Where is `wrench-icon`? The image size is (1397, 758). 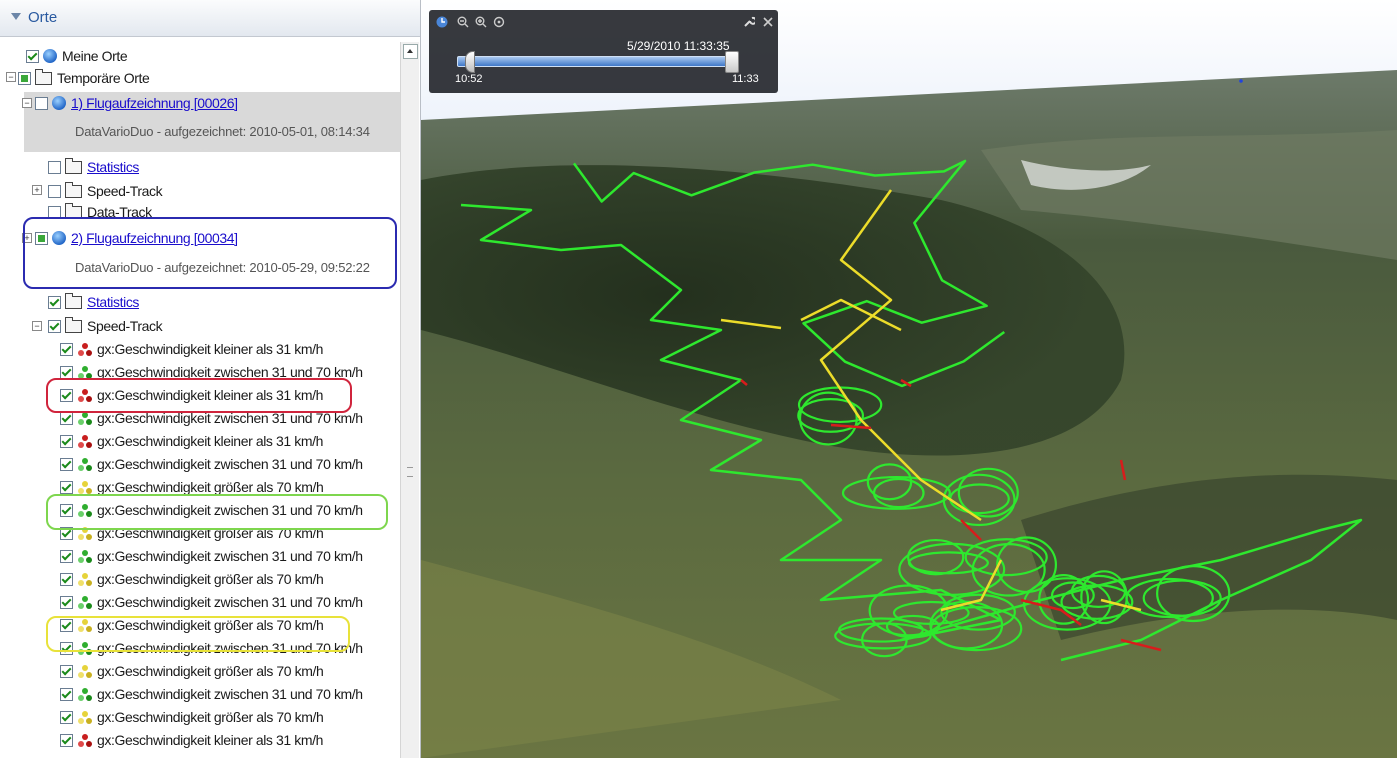 wrench-icon is located at coordinates (749, 22).